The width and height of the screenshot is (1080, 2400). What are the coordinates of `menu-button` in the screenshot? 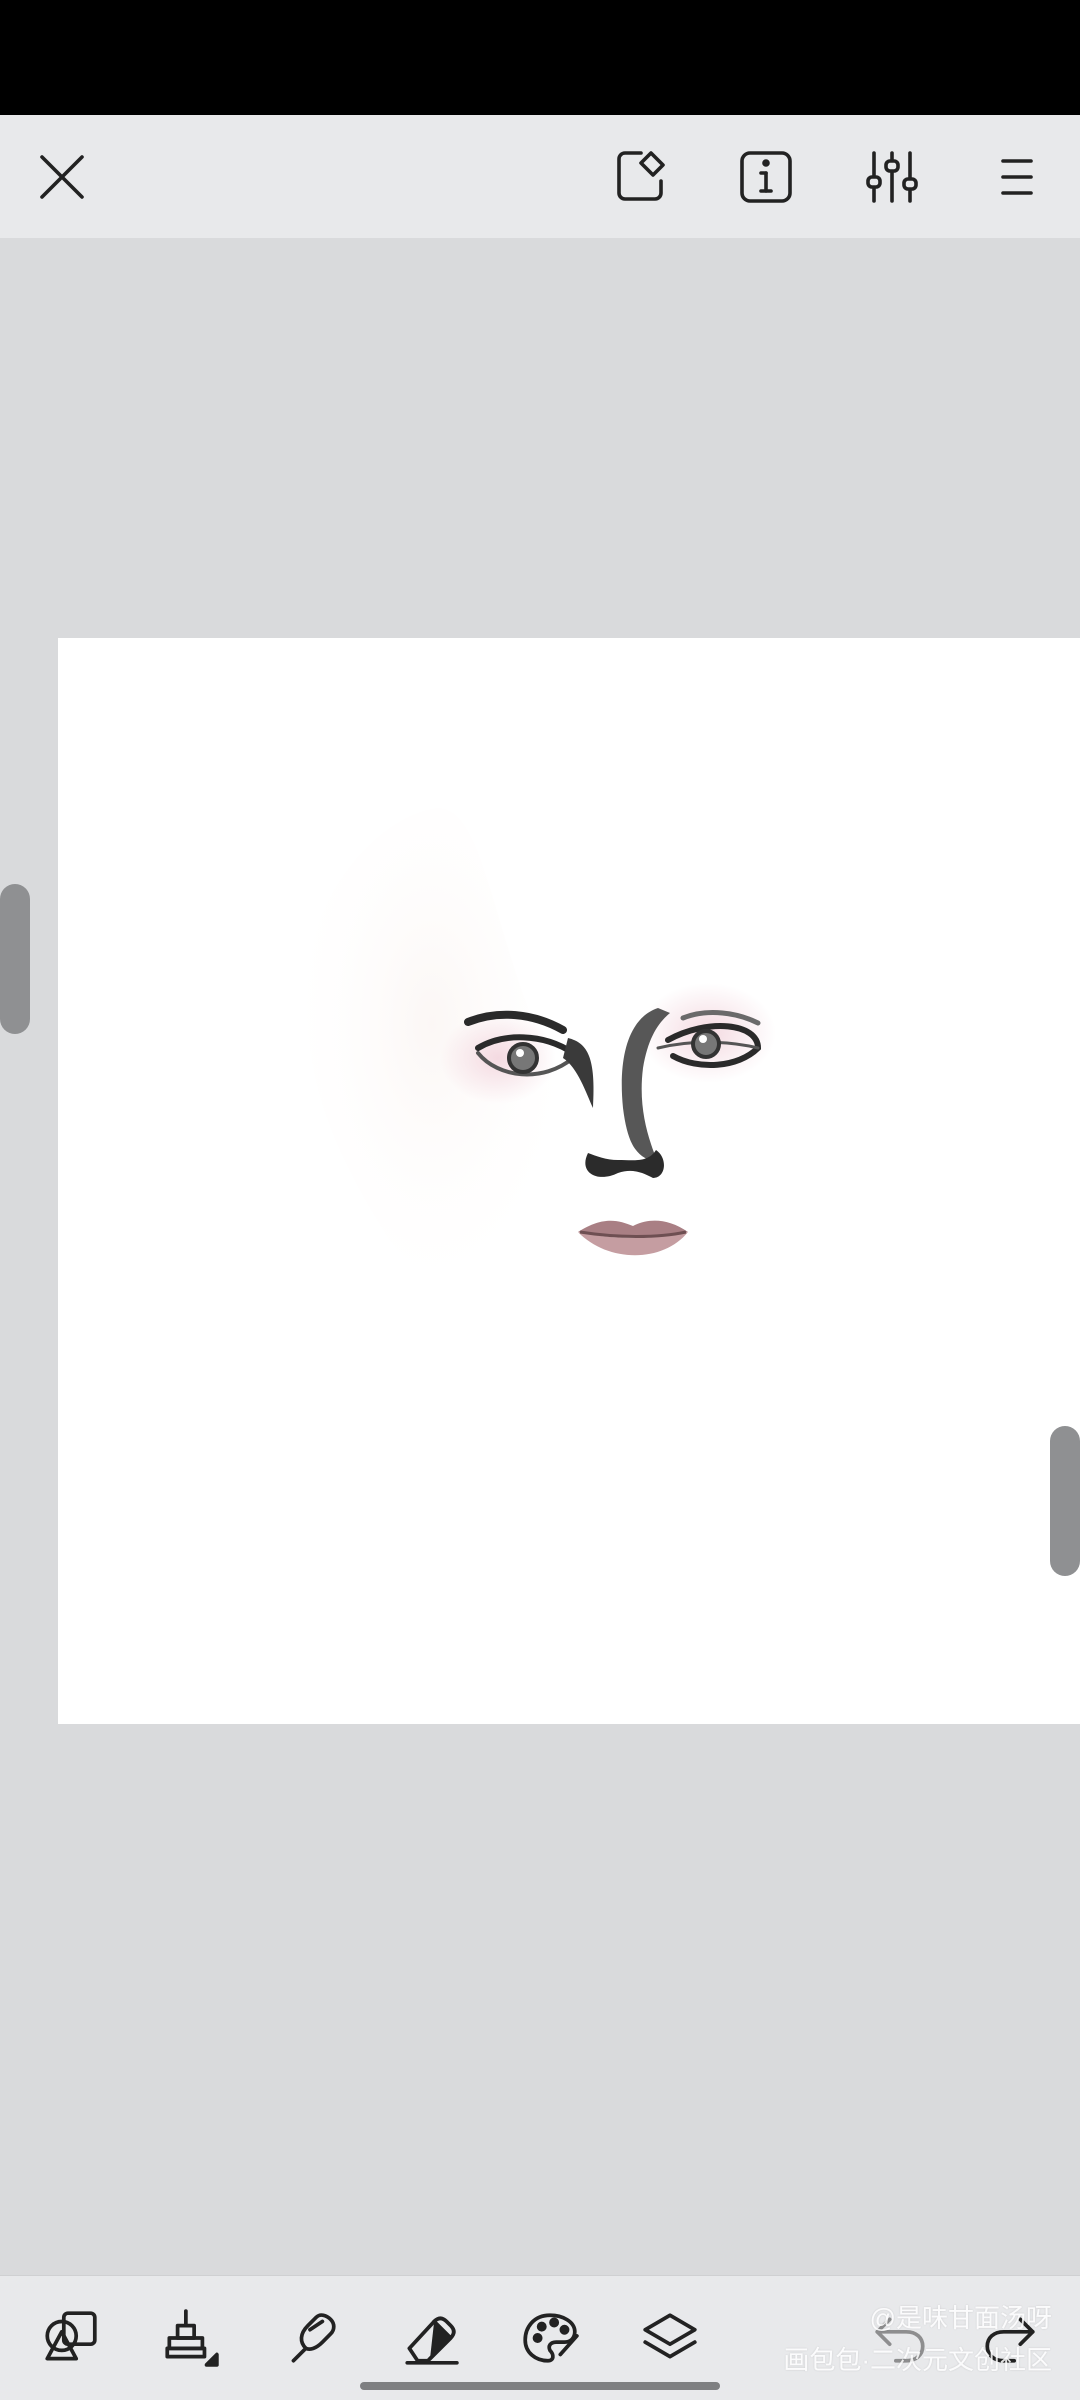 It's located at (1017, 177).